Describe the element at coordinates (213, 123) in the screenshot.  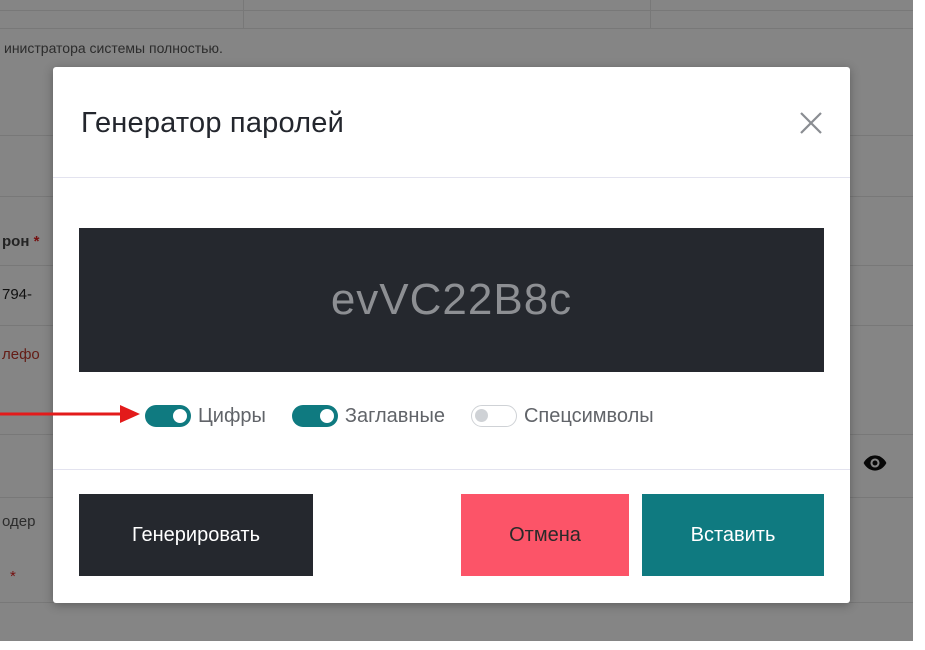
I see `modal-title: Генератор паролей` at that location.